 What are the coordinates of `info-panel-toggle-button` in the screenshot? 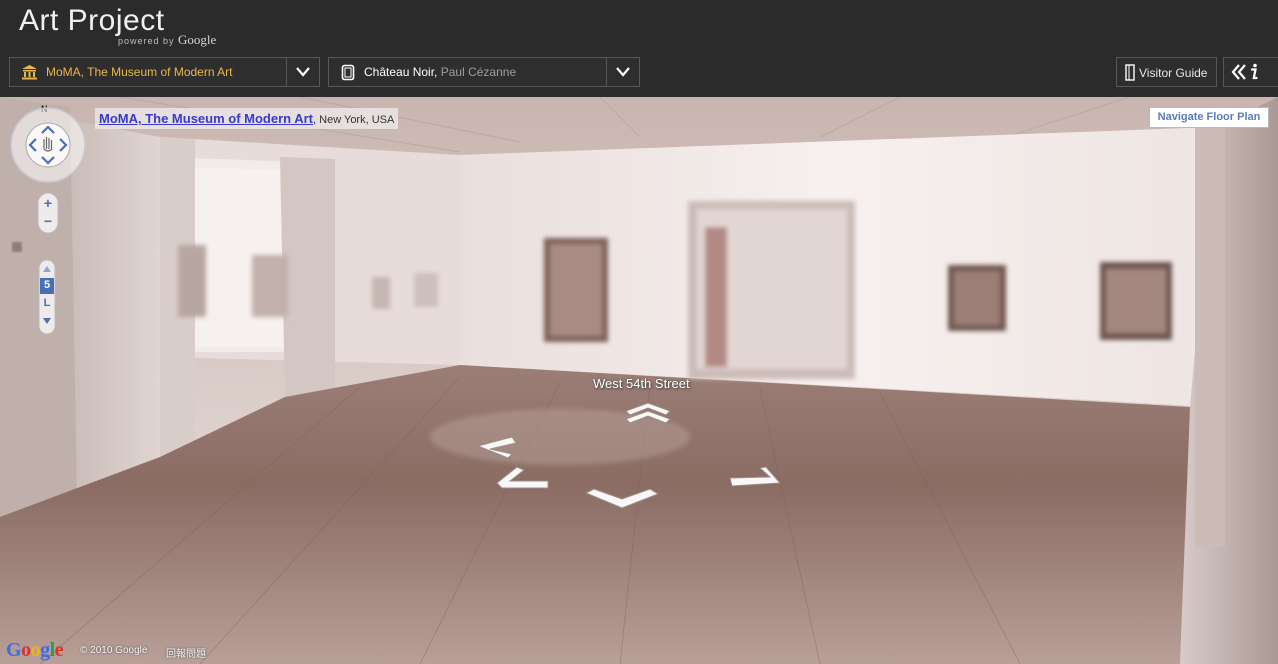 It's located at (1250, 72).